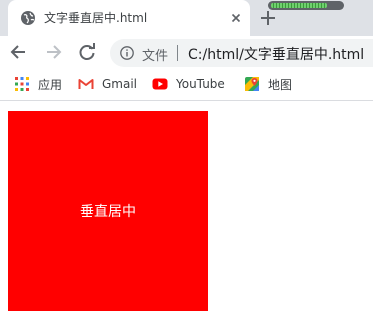  I want to click on youtube-icon, so click(160, 84).